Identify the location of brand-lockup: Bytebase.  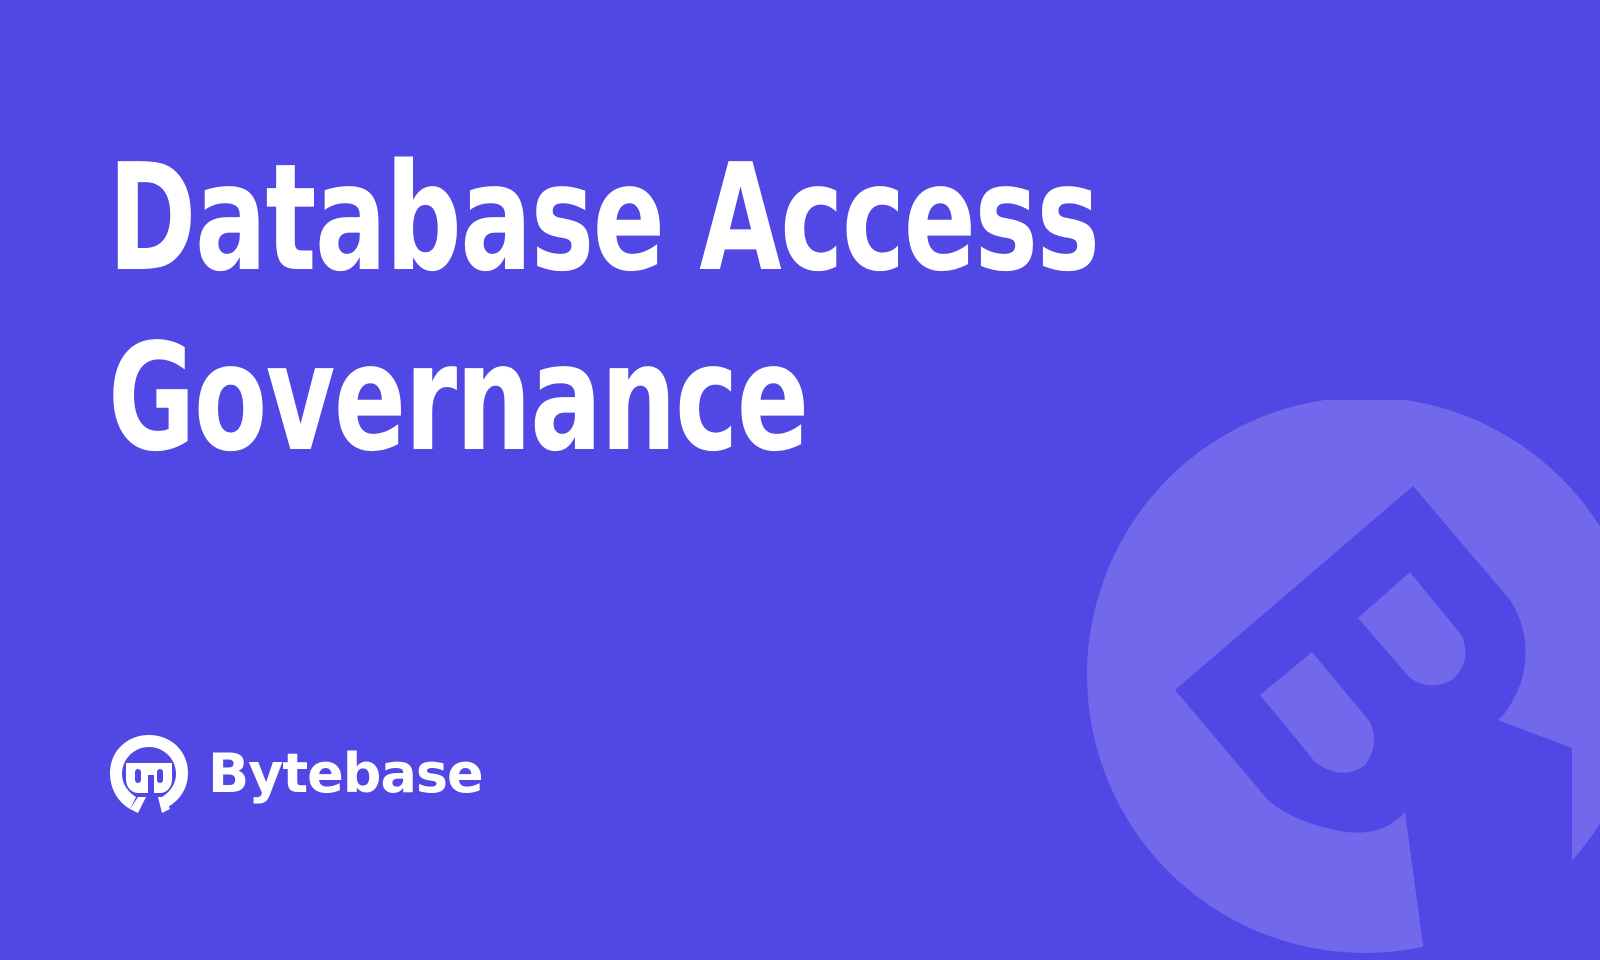
(296, 774).